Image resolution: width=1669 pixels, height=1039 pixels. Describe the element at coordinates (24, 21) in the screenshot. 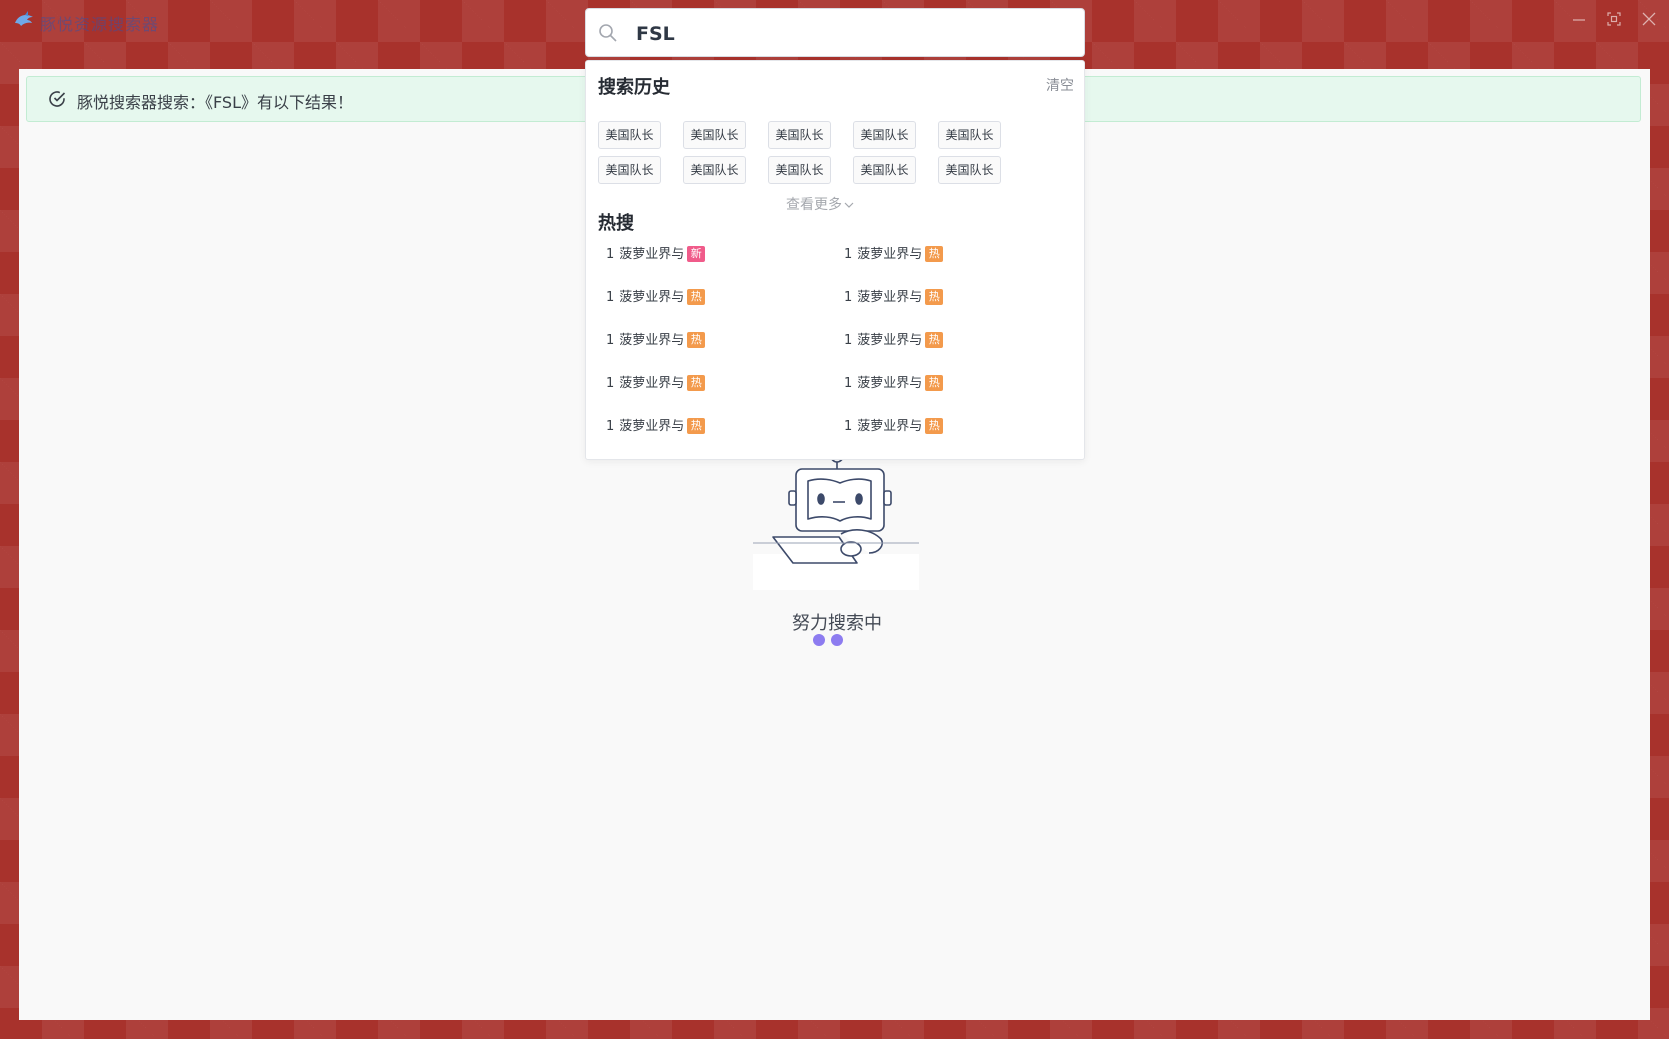

I see `dolphin-icon` at that location.